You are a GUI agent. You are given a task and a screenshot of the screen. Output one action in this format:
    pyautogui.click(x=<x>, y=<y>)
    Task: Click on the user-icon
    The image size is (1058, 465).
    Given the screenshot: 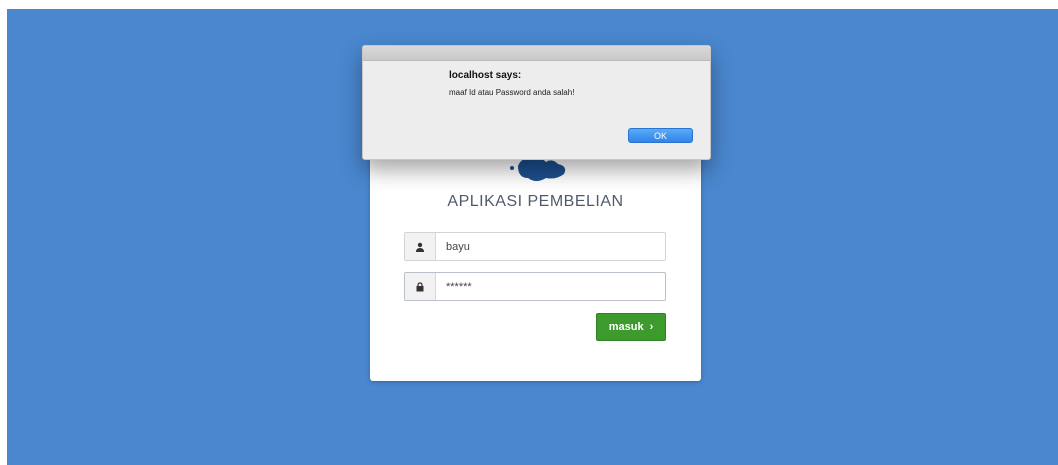 What is the action you would take?
    pyautogui.click(x=420, y=246)
    